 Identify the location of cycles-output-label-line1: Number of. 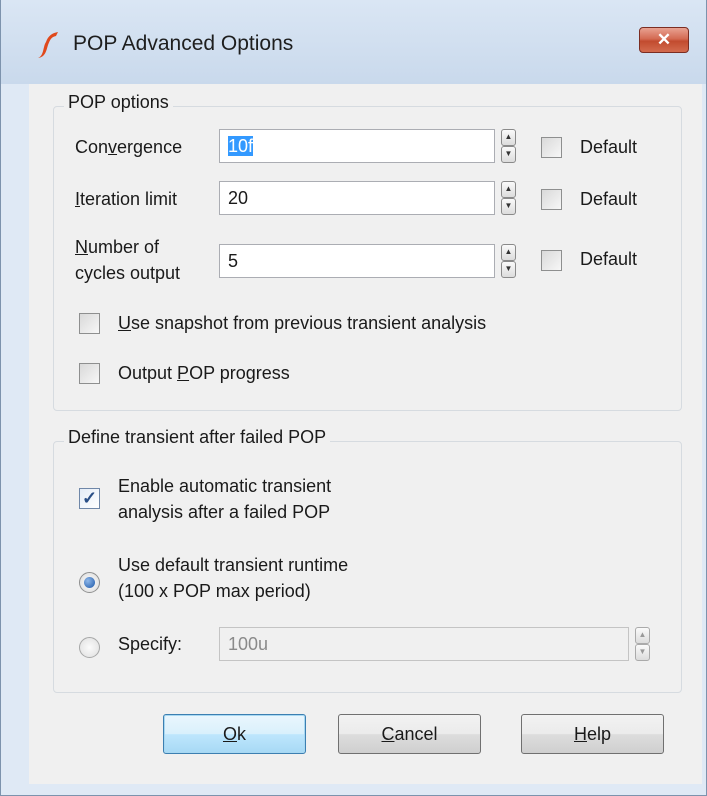
(117, 247).